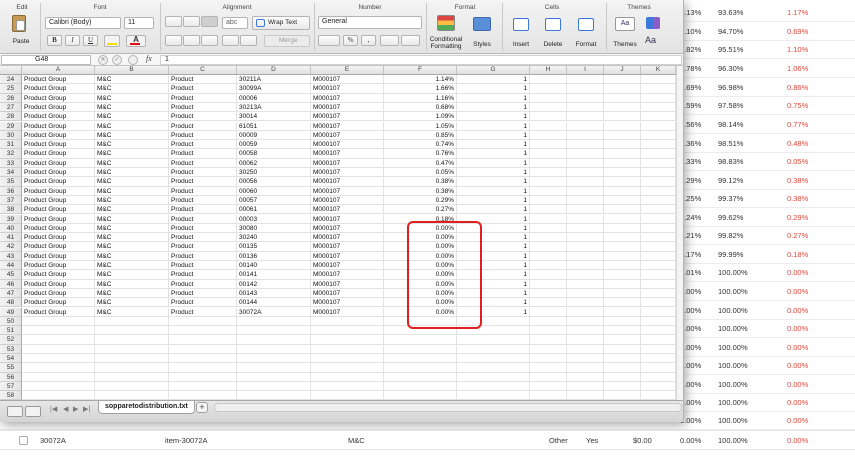 This screenshot has height=471, width=855. I want to click on row-header: 41, so click(11, 238).